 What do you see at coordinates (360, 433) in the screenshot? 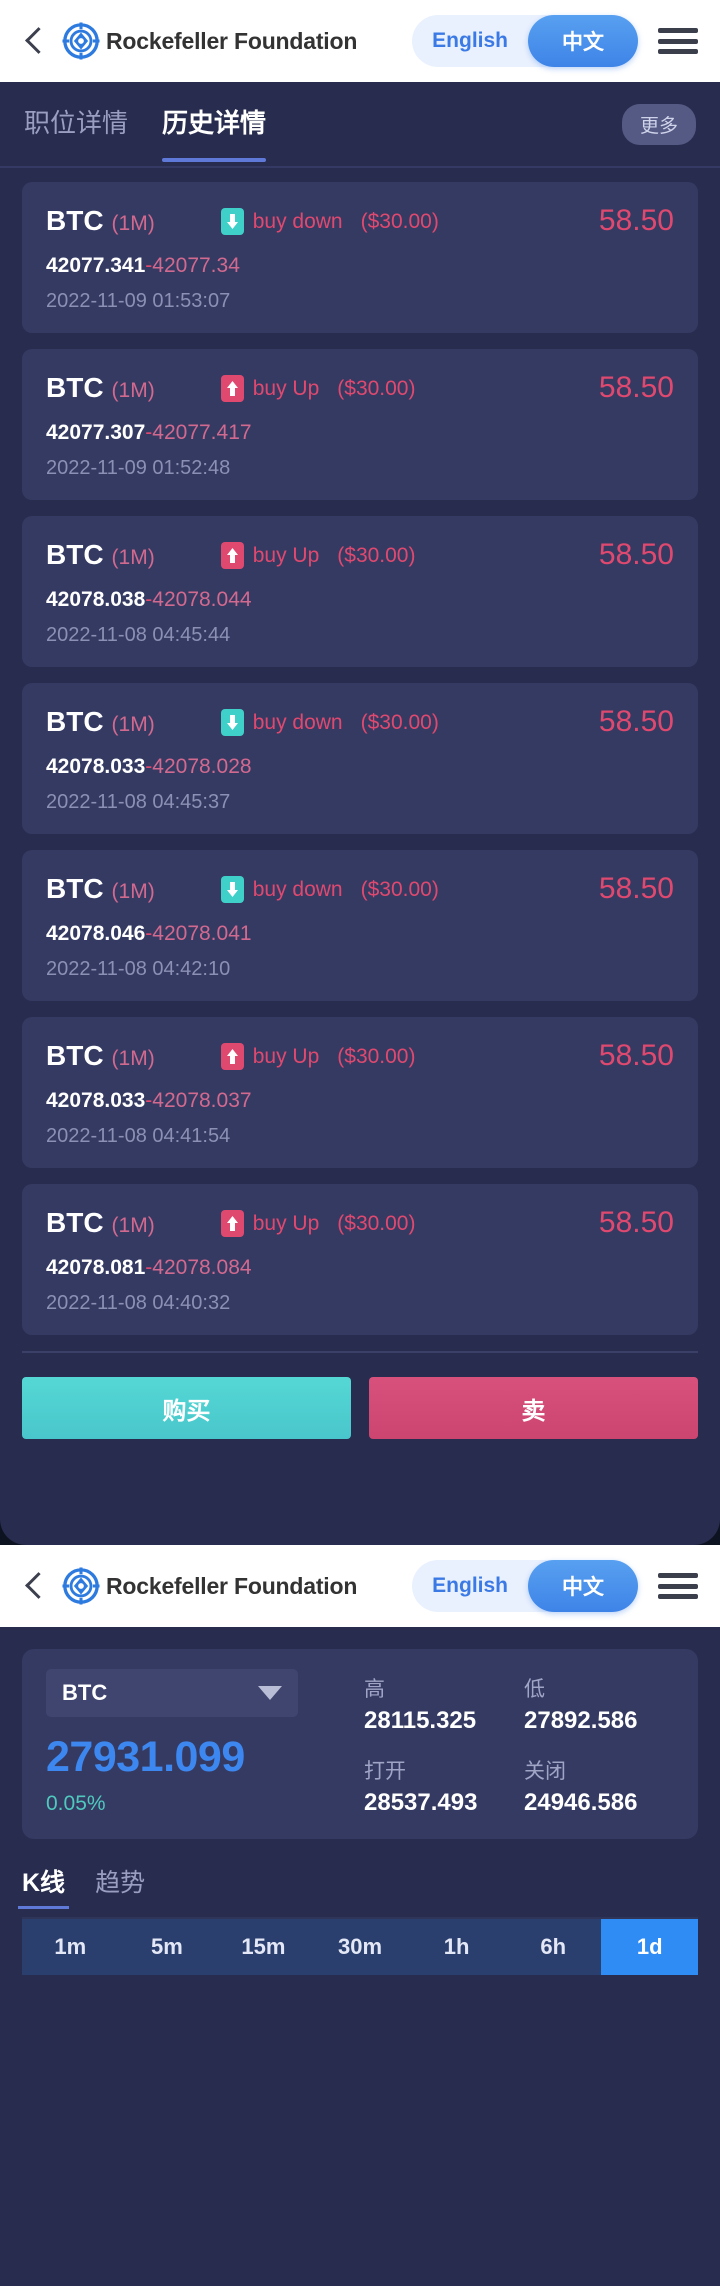
I see `trade-price-row: 42077.307-42077.417` at bounding box center [360, 433].